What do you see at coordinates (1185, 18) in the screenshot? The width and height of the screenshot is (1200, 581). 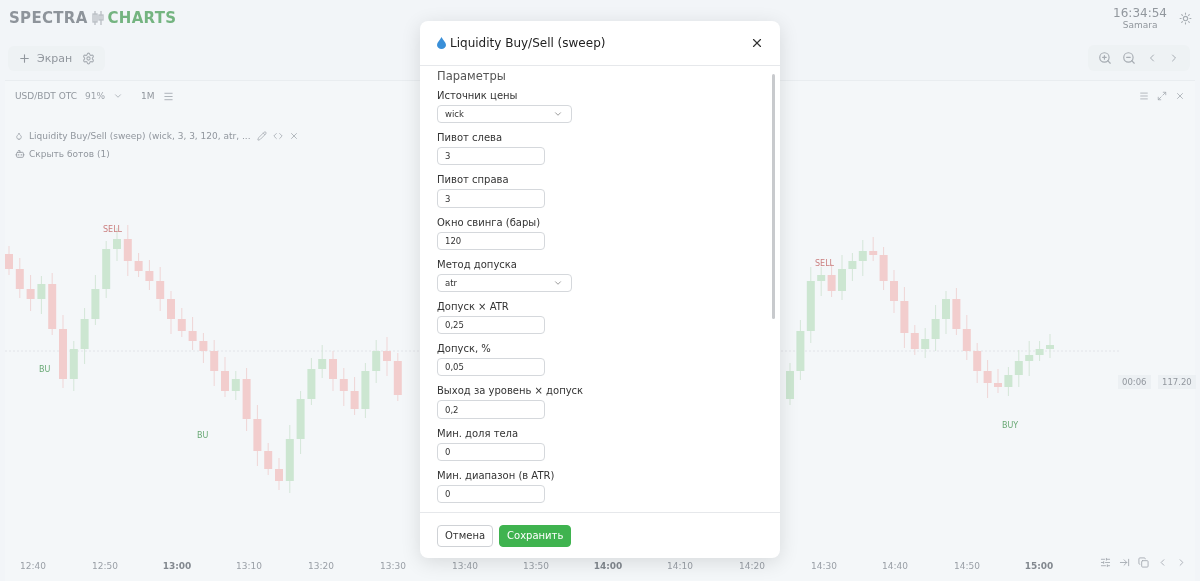 I see `sun-icon` at bounding box center [1185, 18].